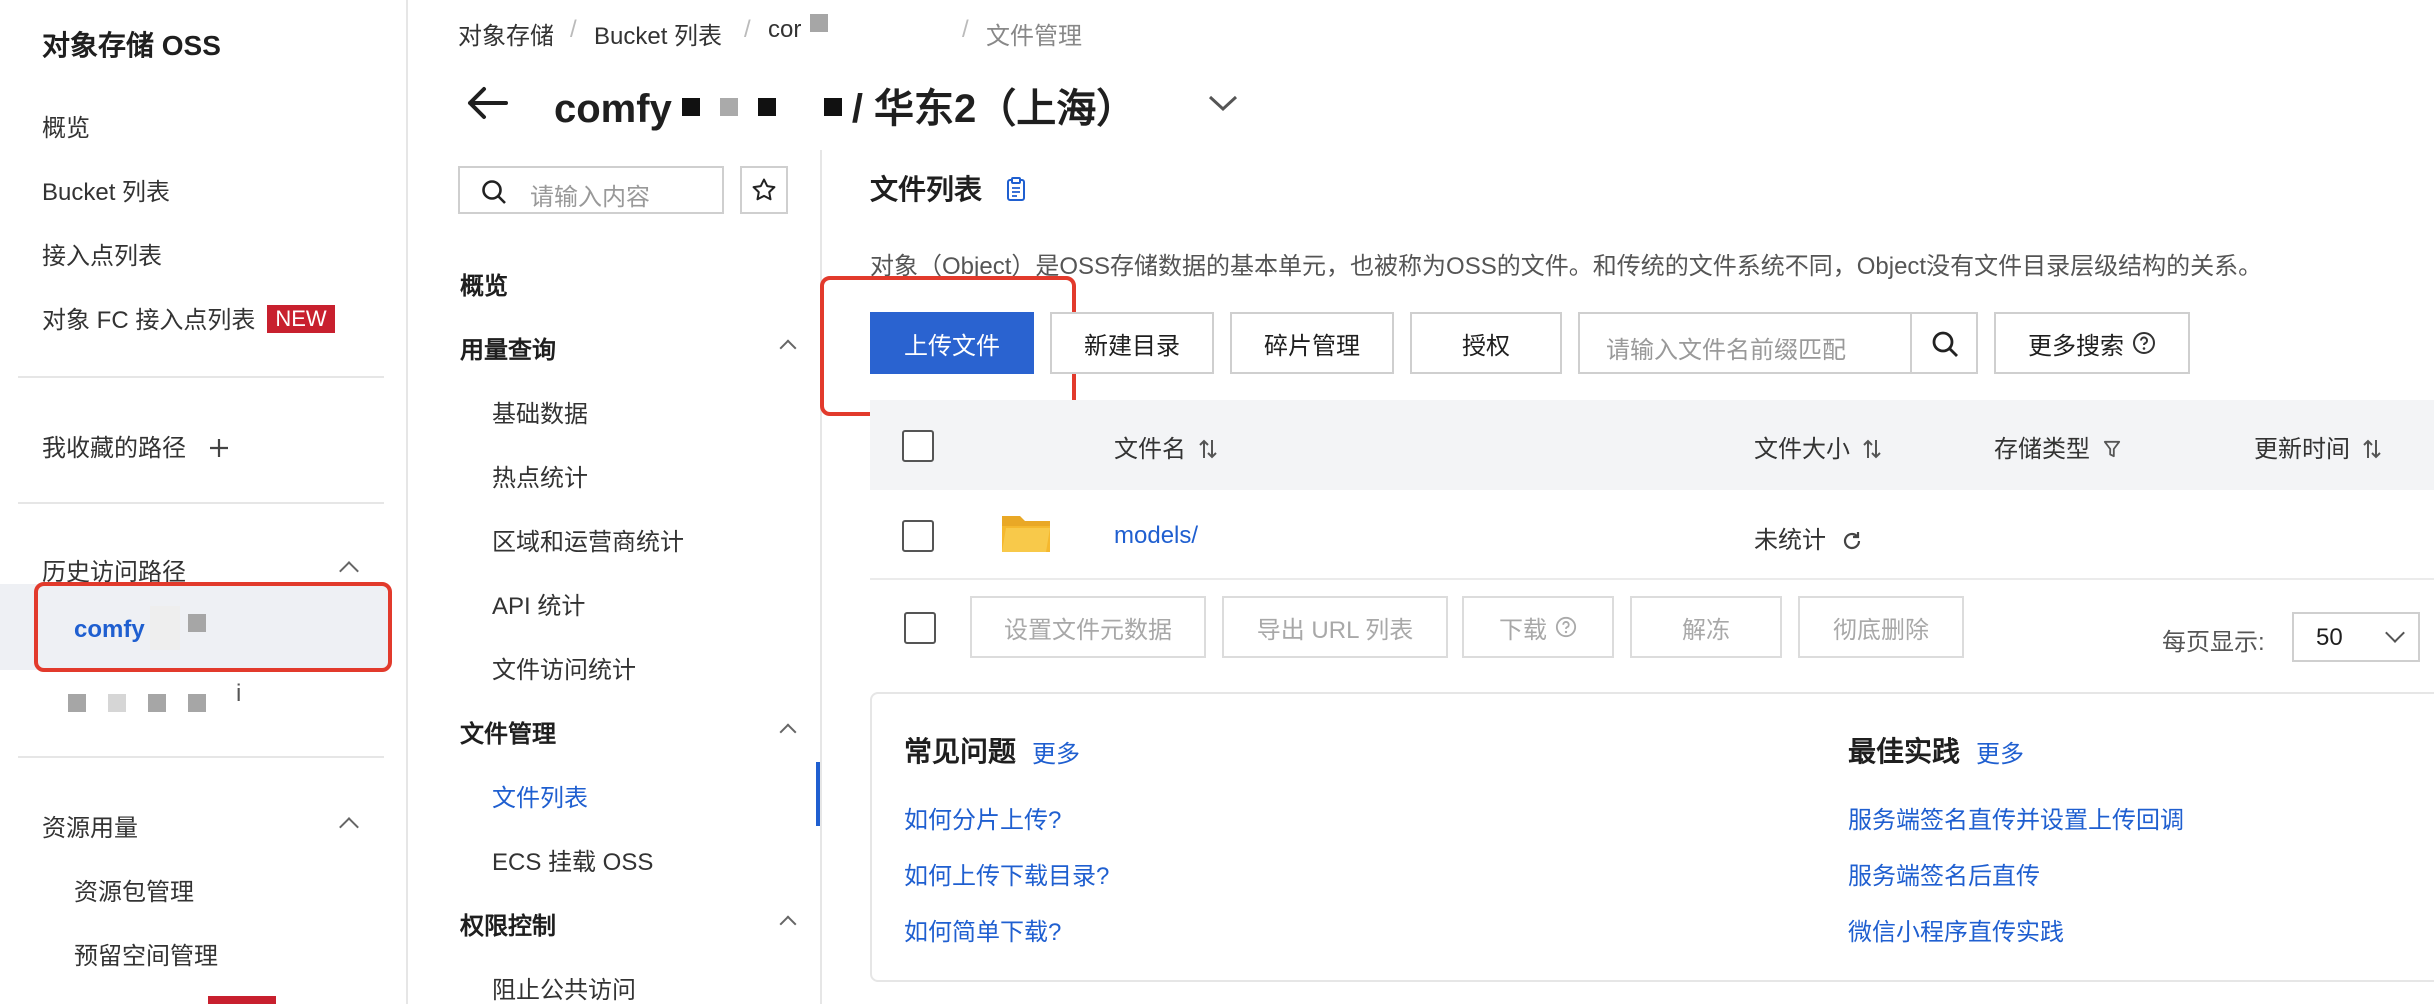  I want to click on nav-item-overview: 概览, so click(484, 283).